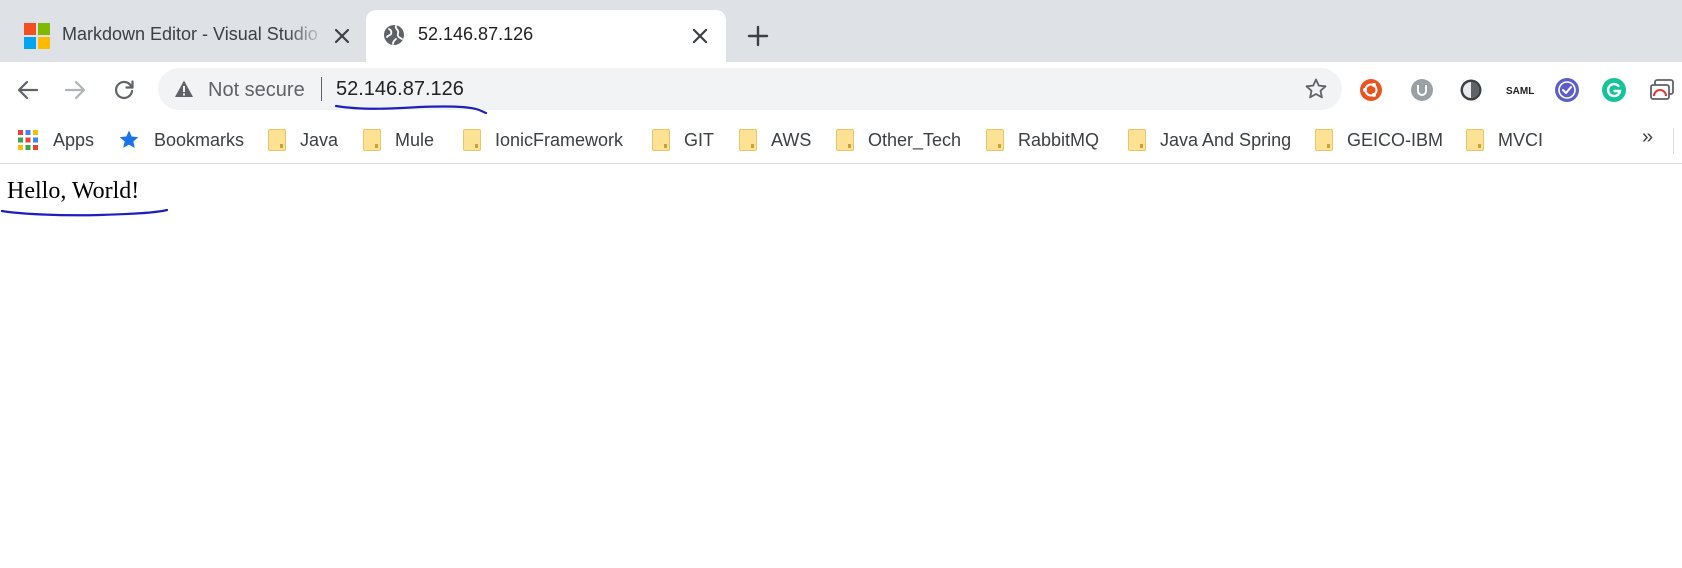 This screenshot has width=1682, height=568. I want to click on bookmark-star-icon, so click(1316, 89).